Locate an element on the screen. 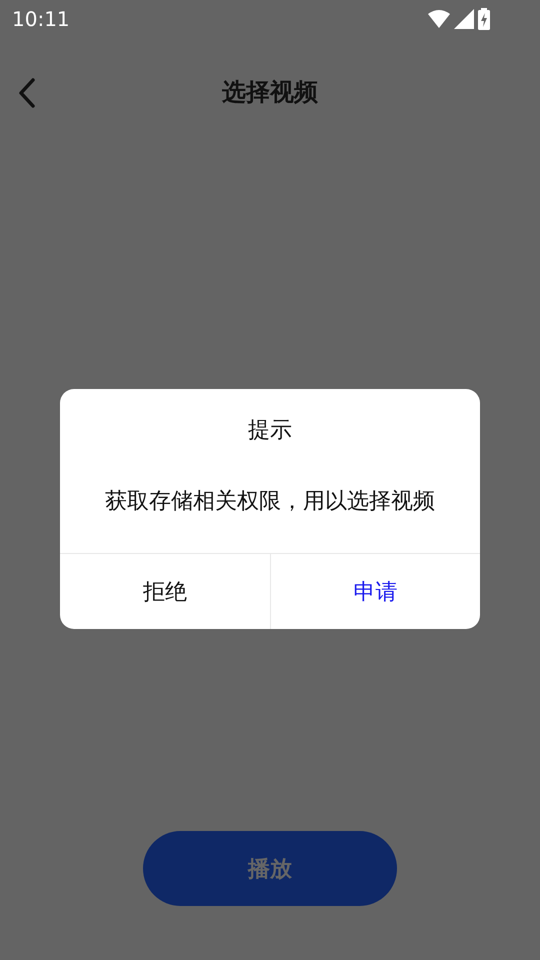 This screenshot has height=960, width=540. status-time: 10:11 is located at coordinates (41, 19).